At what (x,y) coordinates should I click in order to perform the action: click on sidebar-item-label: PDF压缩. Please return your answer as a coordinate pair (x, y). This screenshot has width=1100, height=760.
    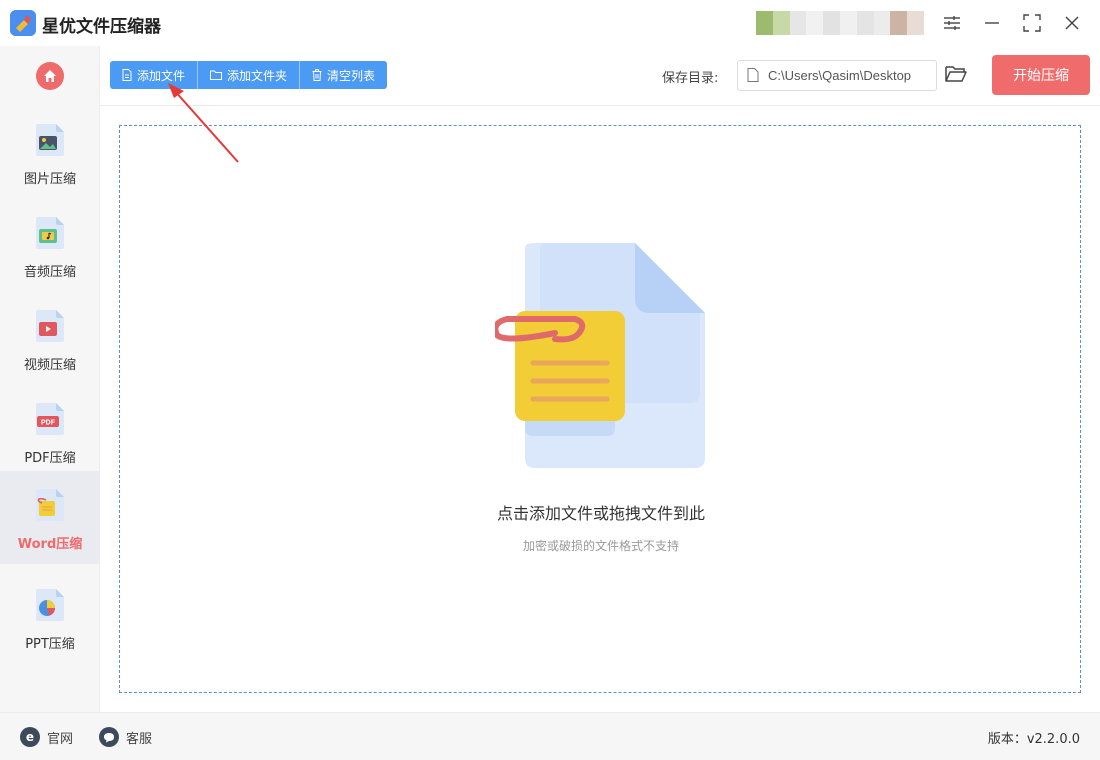
    Looking at the image, I should click on (50, 458).